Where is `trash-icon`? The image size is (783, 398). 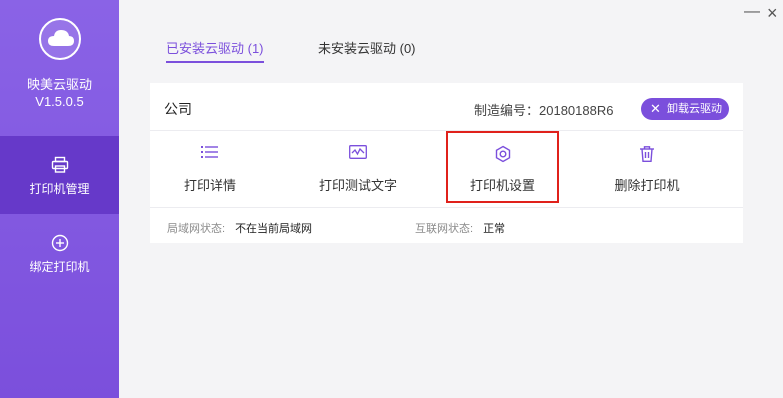 trash-icon is located at coordinates (647, 156).